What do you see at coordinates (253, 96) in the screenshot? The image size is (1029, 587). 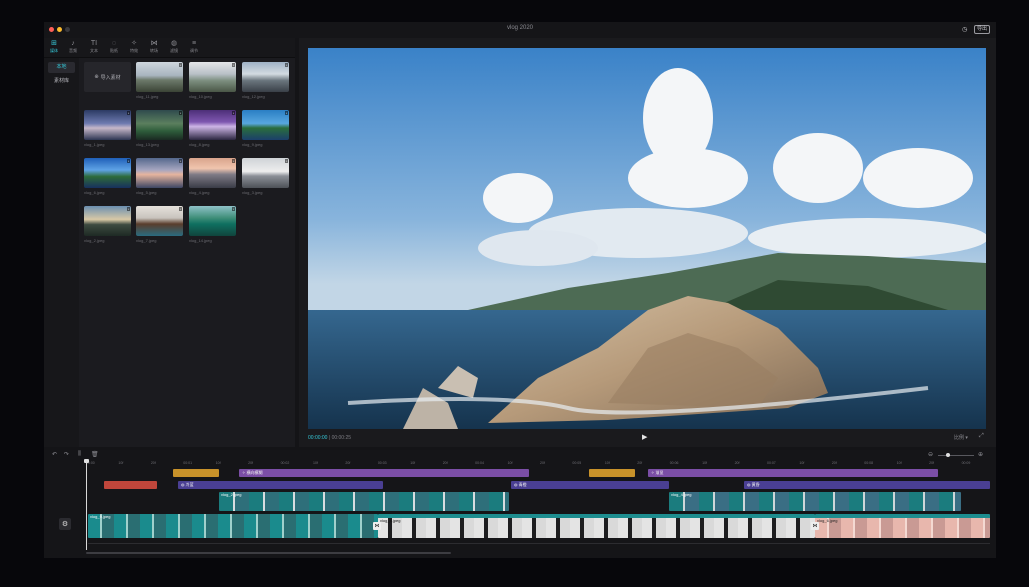 I see `media-name: vlog_12.jpeg` at bounding box center [253, 96].